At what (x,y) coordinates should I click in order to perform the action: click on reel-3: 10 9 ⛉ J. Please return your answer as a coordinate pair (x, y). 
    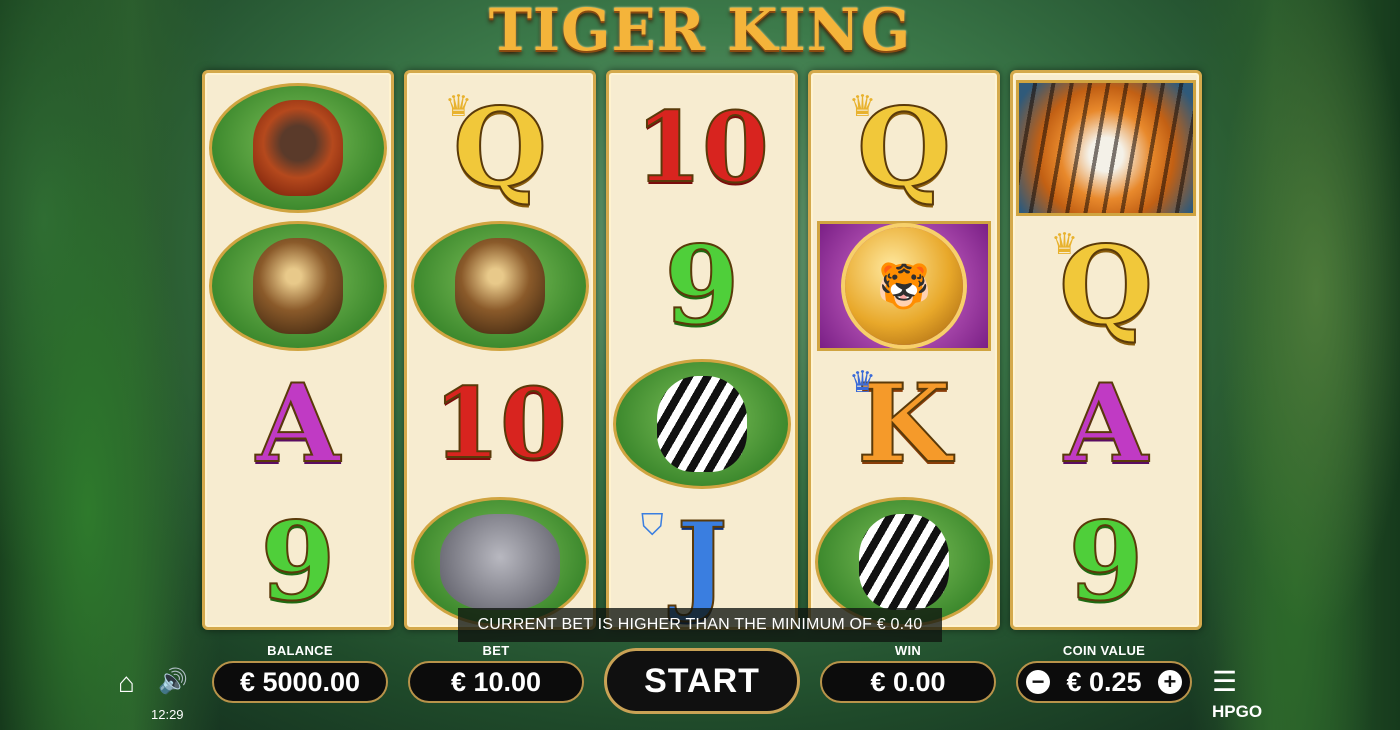
    Looking at the image, I should click on (702, 350).